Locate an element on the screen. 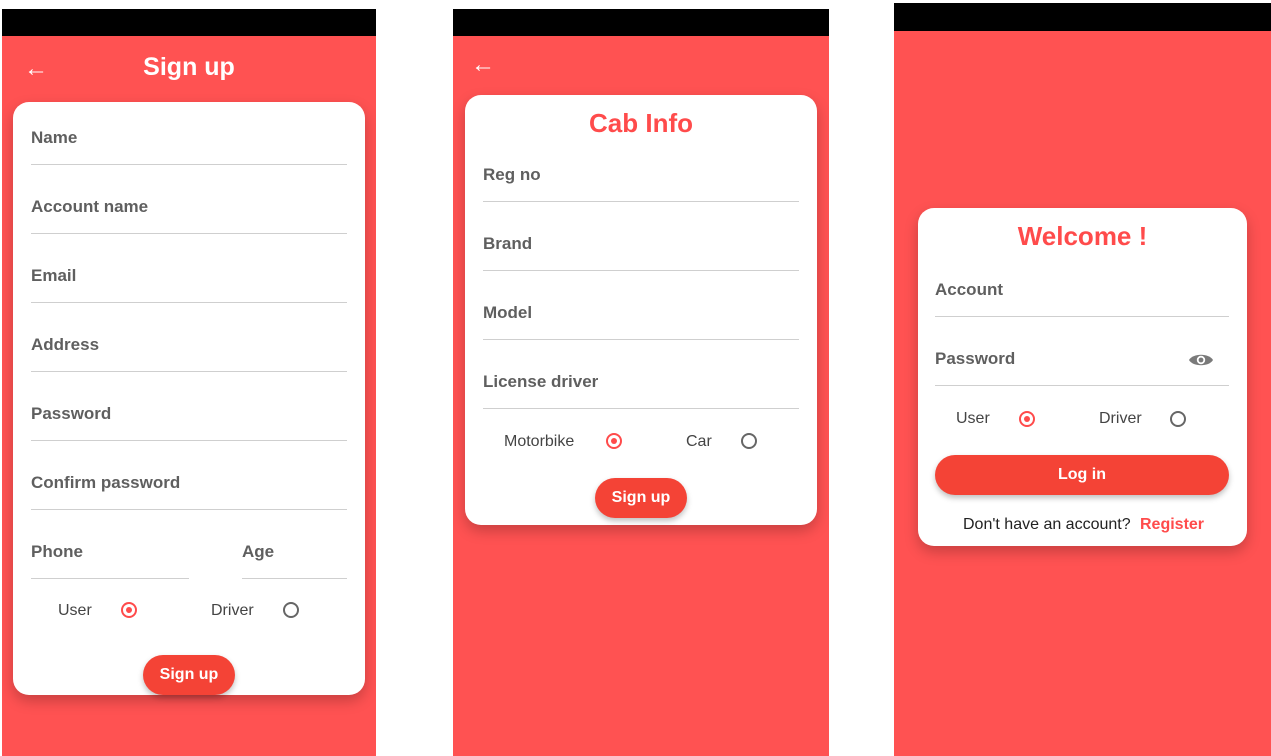 The width and height of the screenshot is (1271, 756). type-car-radio is located at coordinates (749, 441).